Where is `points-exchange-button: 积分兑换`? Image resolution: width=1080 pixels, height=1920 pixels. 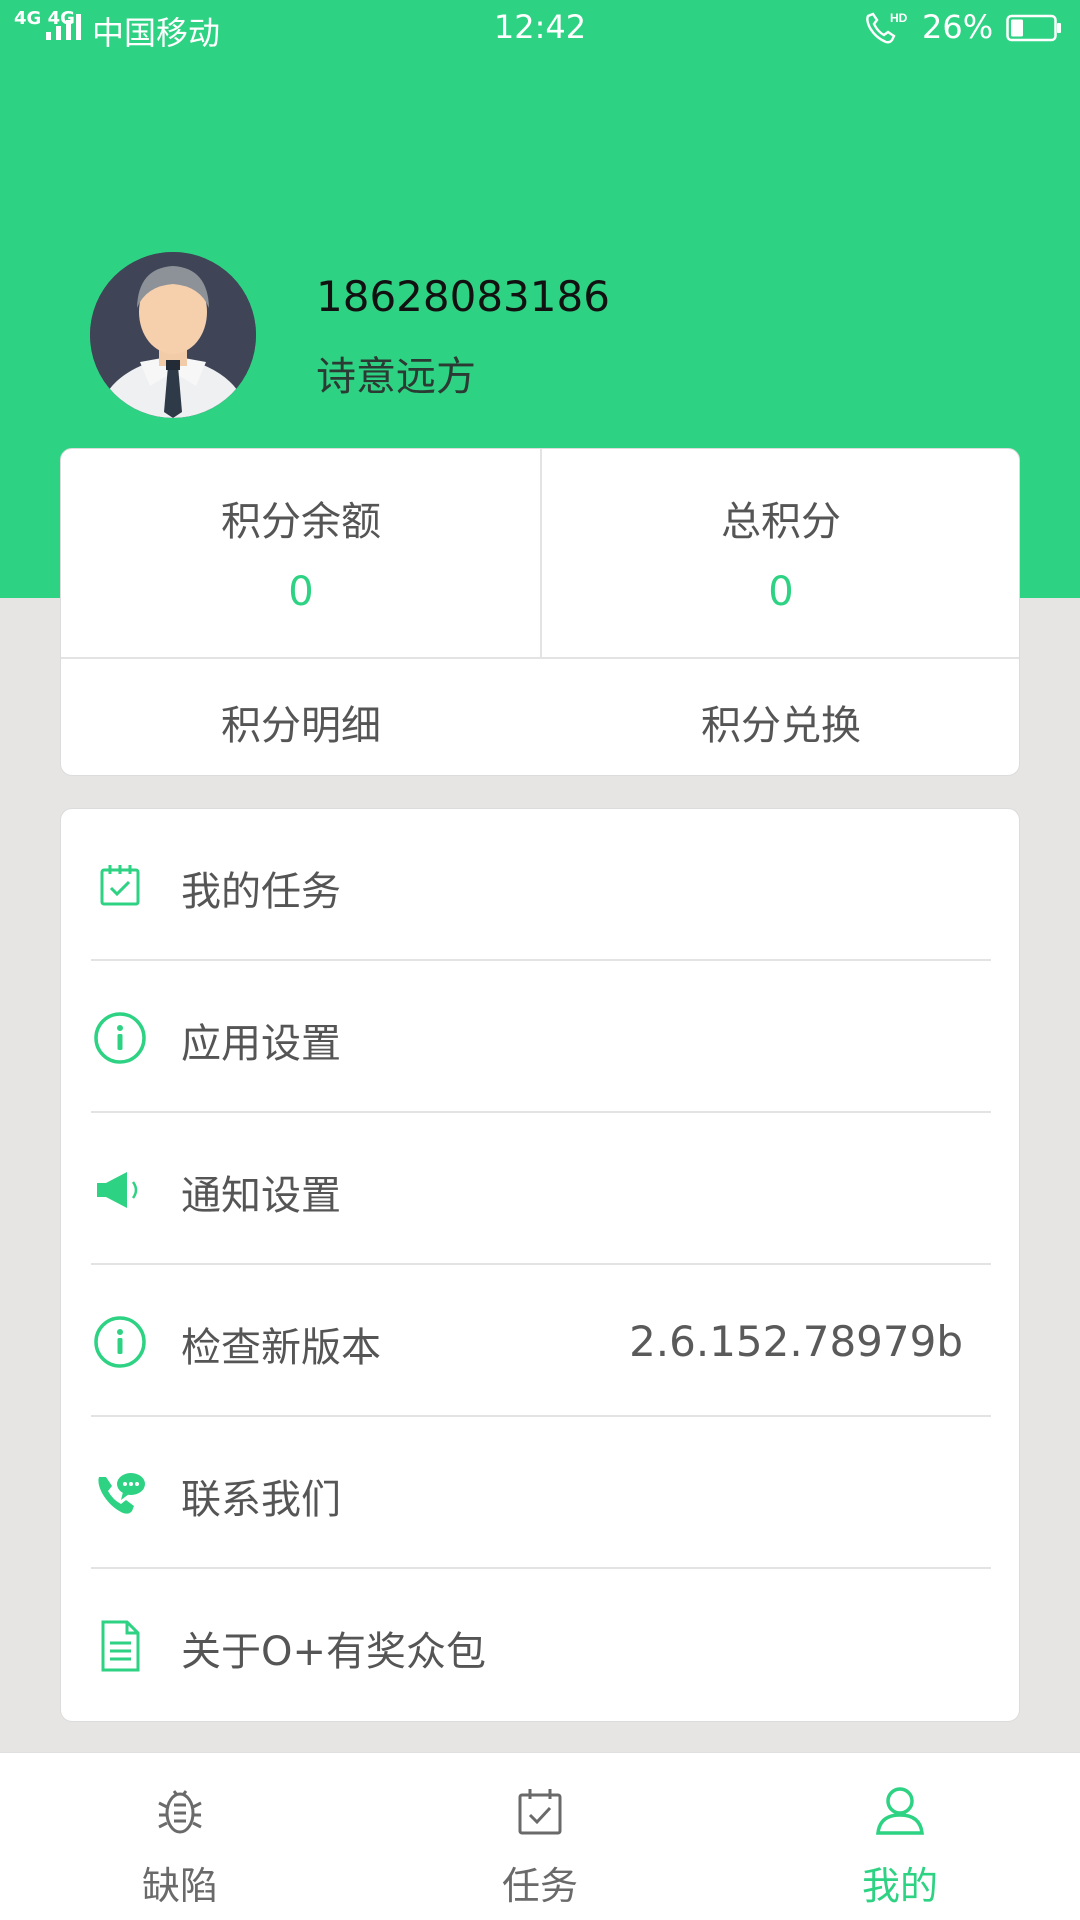
points-exchange-button: 积分兑换 is located at coordinates (781, 718).